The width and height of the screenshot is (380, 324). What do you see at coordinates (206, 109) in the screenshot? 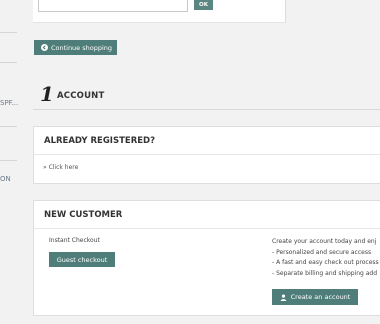
I see `step-divider` at bounding box center [206, 109].